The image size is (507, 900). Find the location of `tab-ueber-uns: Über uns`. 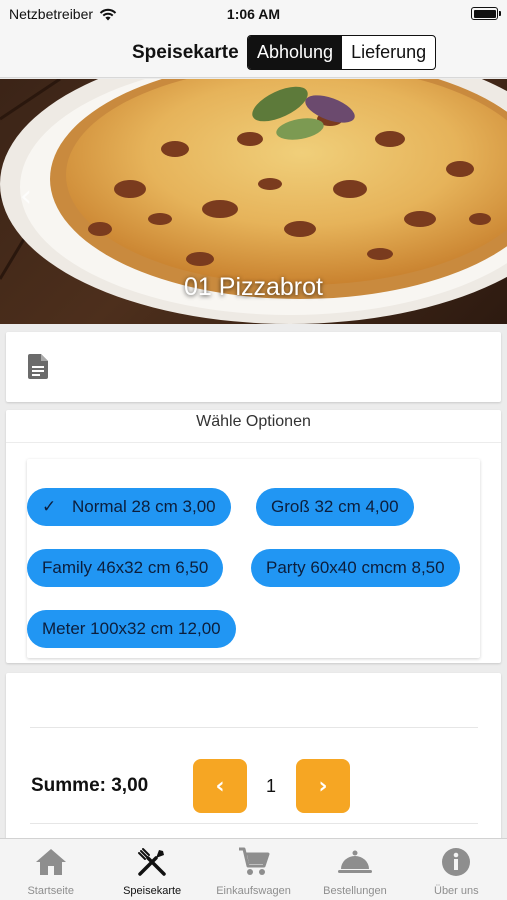

tab-ueber-uns: Über uns is located at coordinates (456, 869).